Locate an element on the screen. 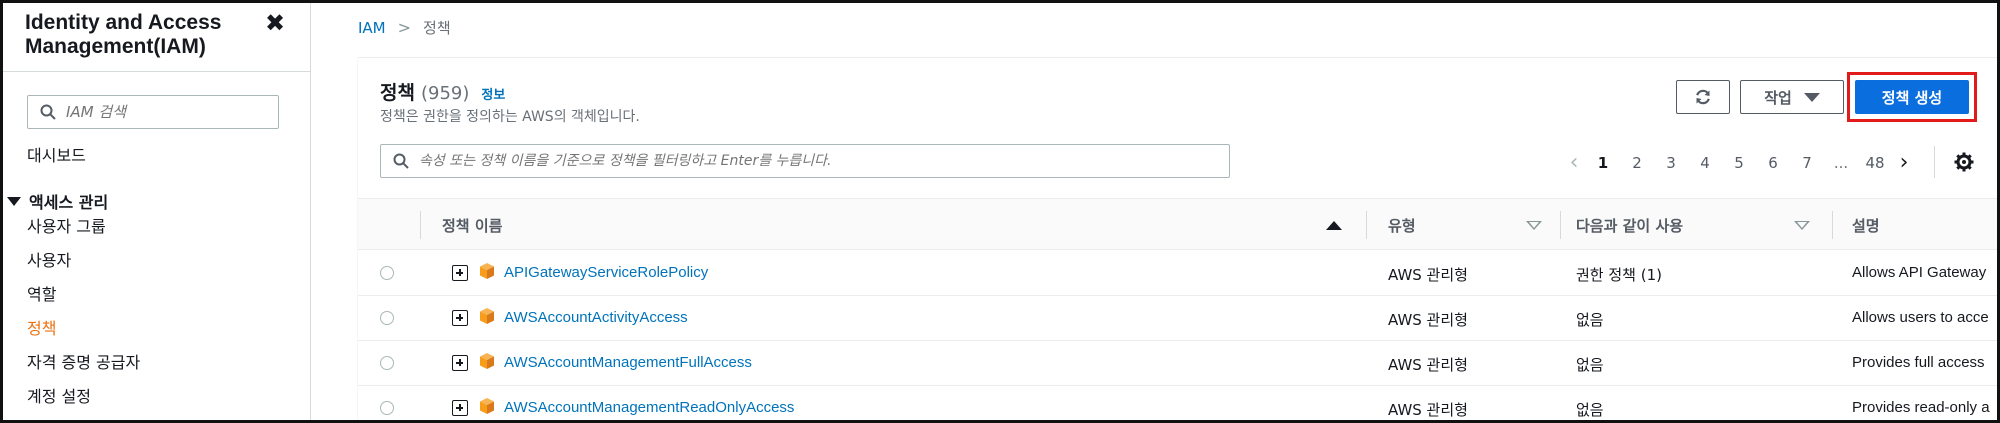 The height and width of the screenshot is (423, 2000). page-button-4: 4 is located at coordinates (1705, 163).